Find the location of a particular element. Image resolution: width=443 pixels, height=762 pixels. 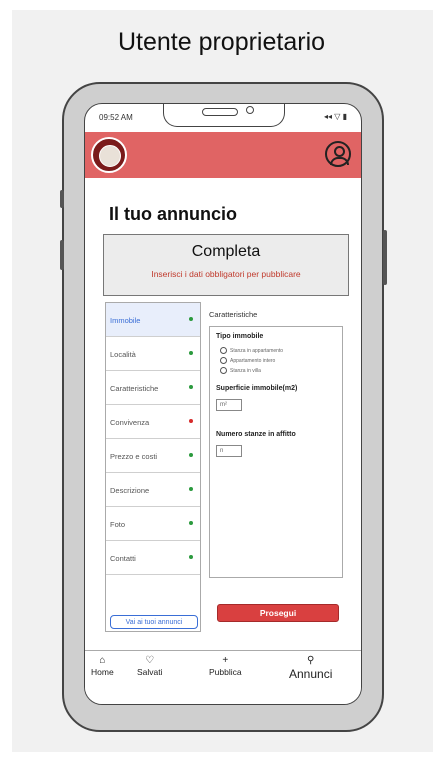

app-bar is located at coordinates (223, 155).